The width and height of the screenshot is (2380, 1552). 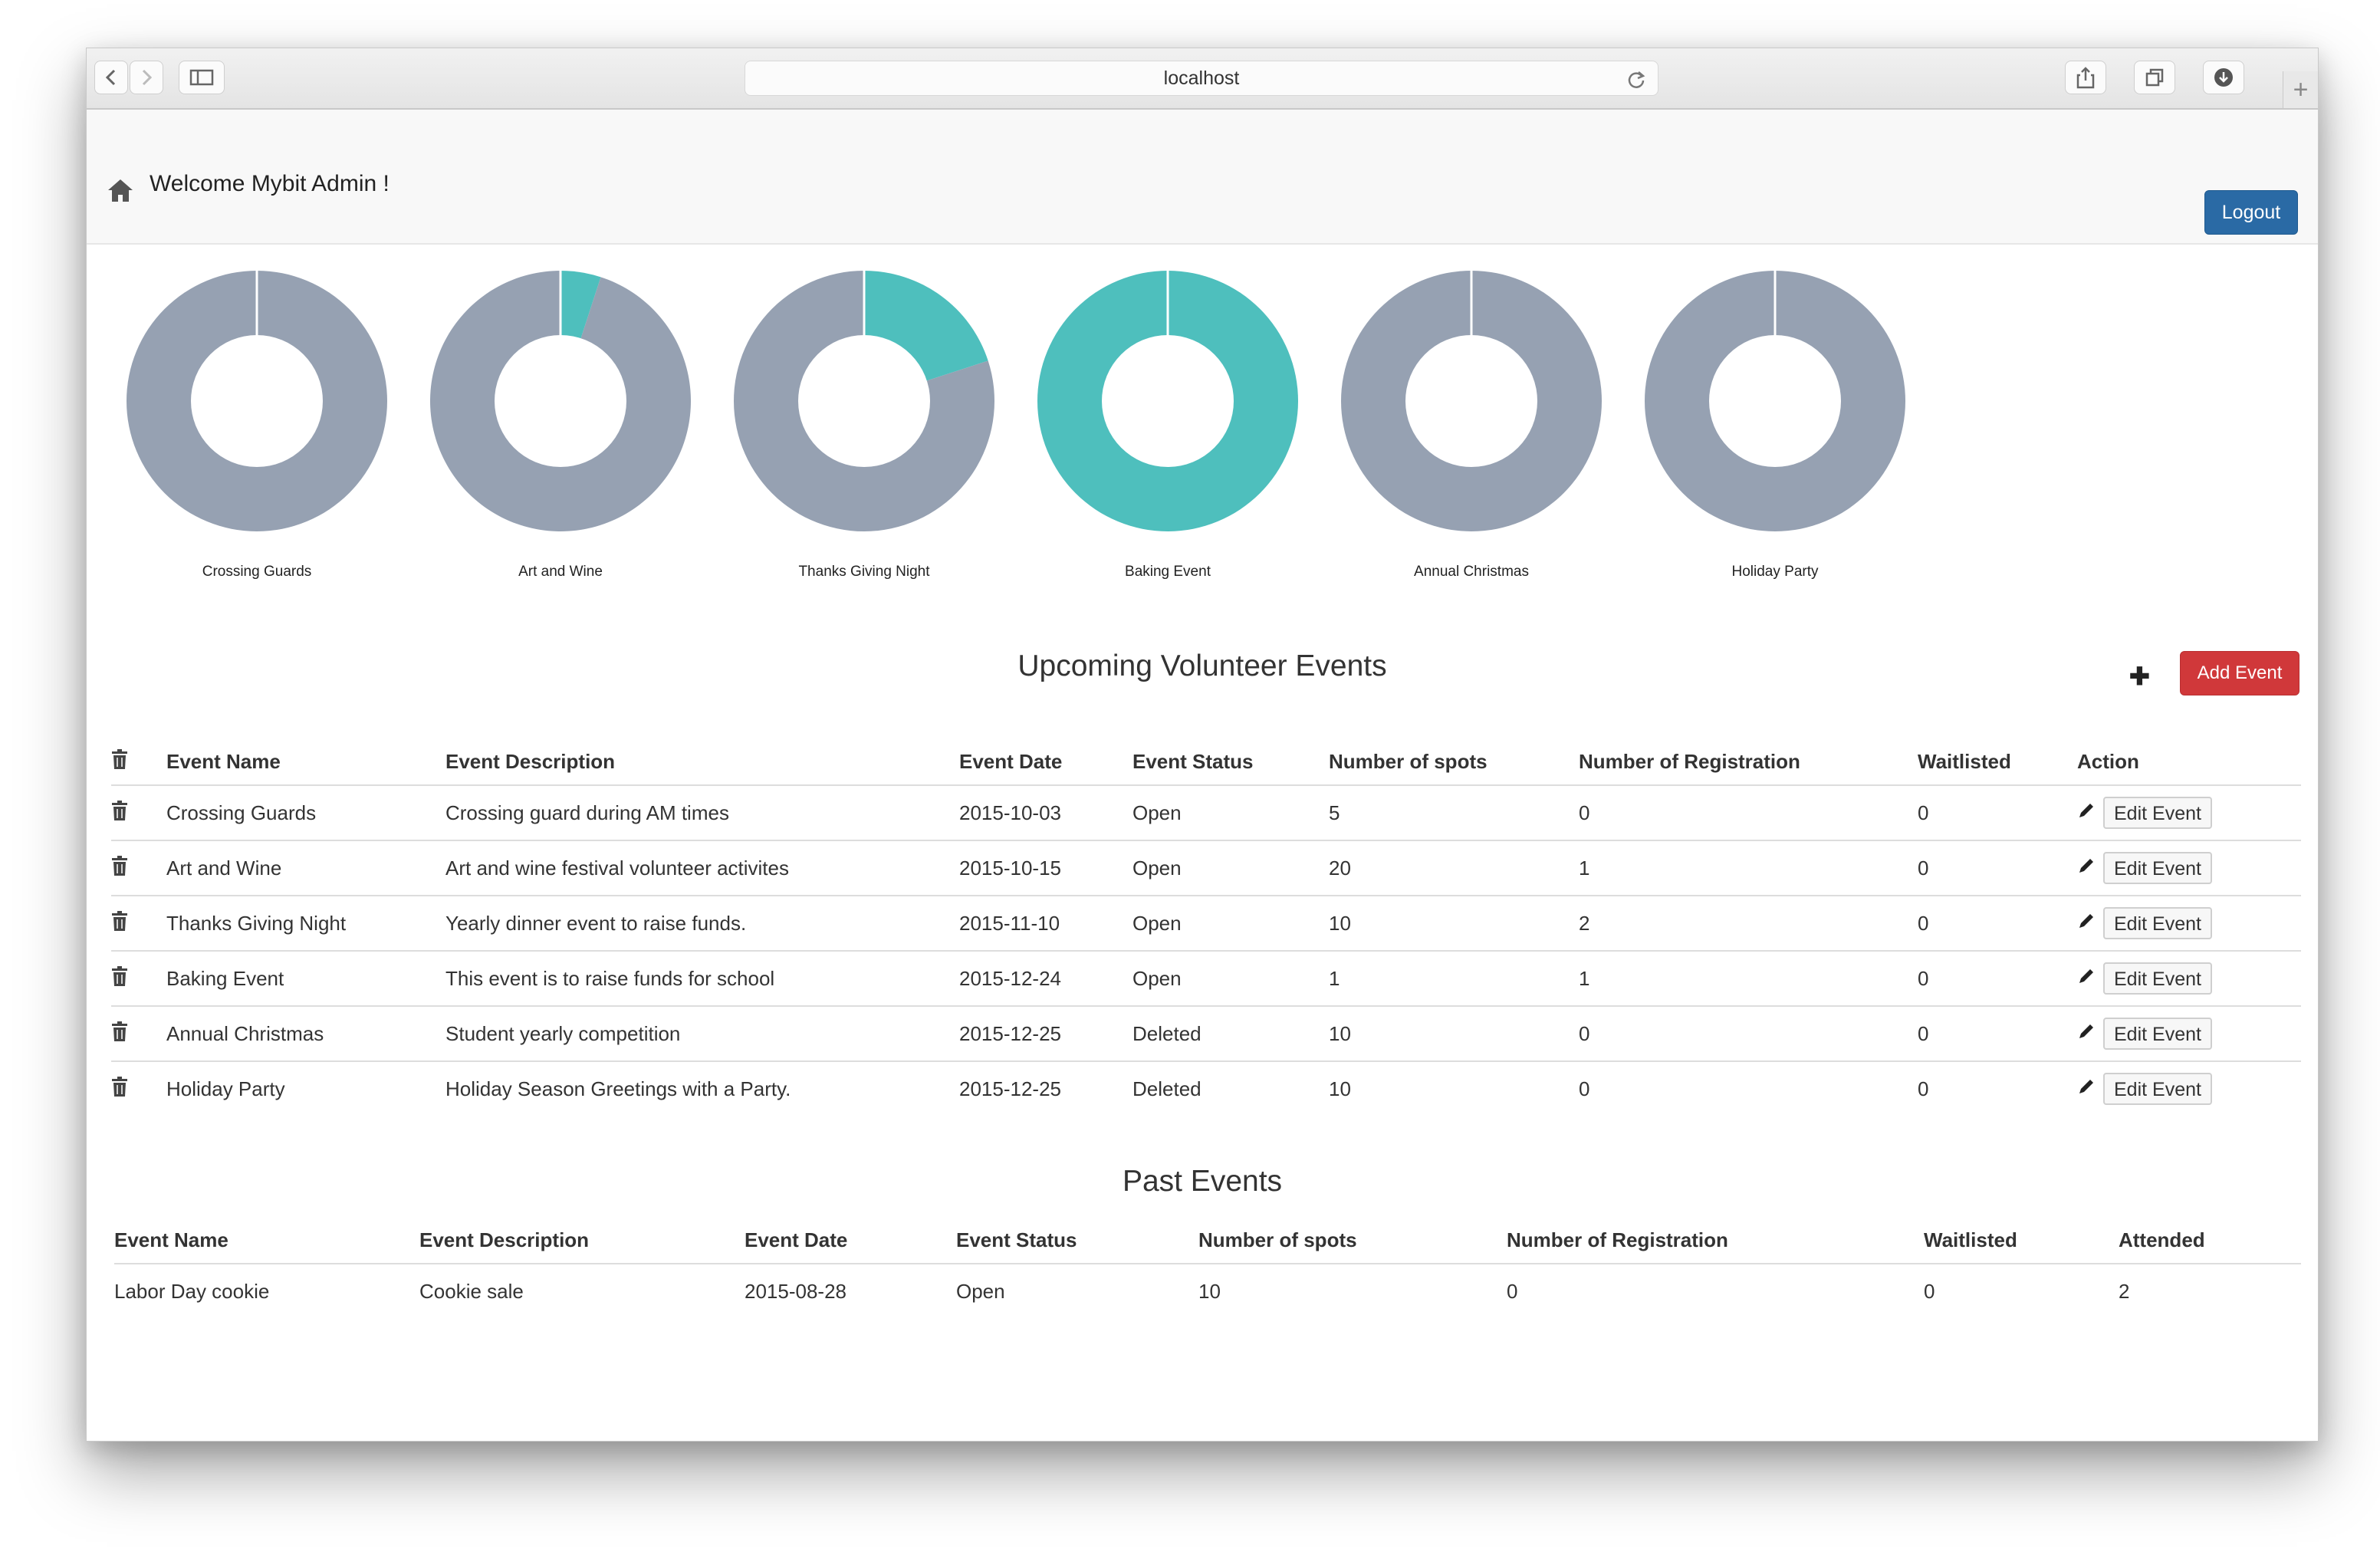 What do you see at coordinates (138, 761) in the screenshot?
I see `trash-header` at bounding box center [138, 761].